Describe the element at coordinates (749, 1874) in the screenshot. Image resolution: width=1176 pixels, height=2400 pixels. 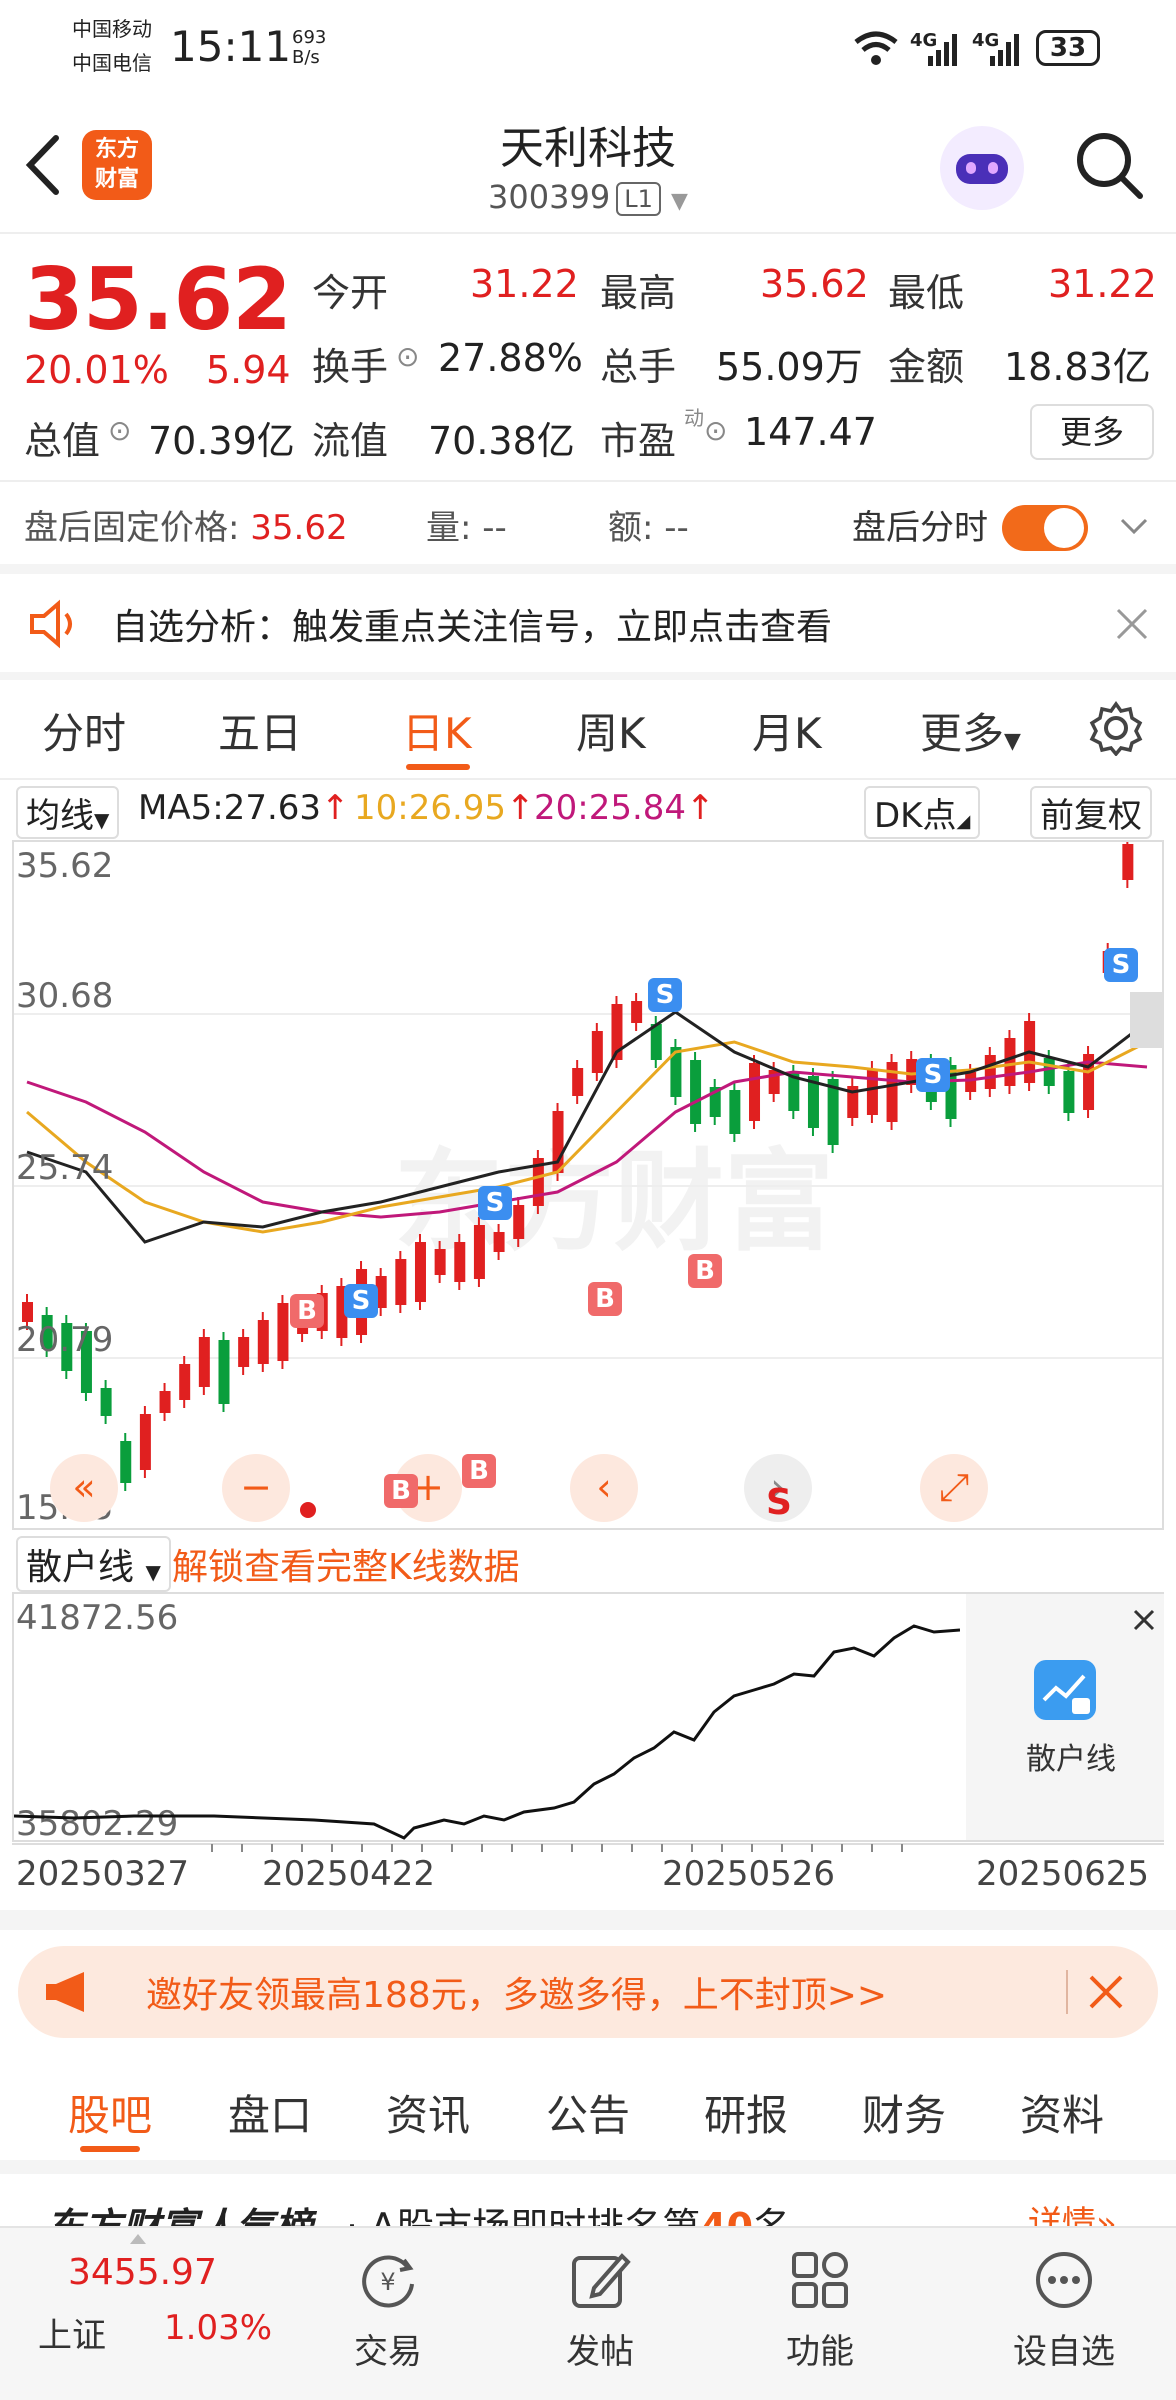
I see `date-label: 20250526` at that location.